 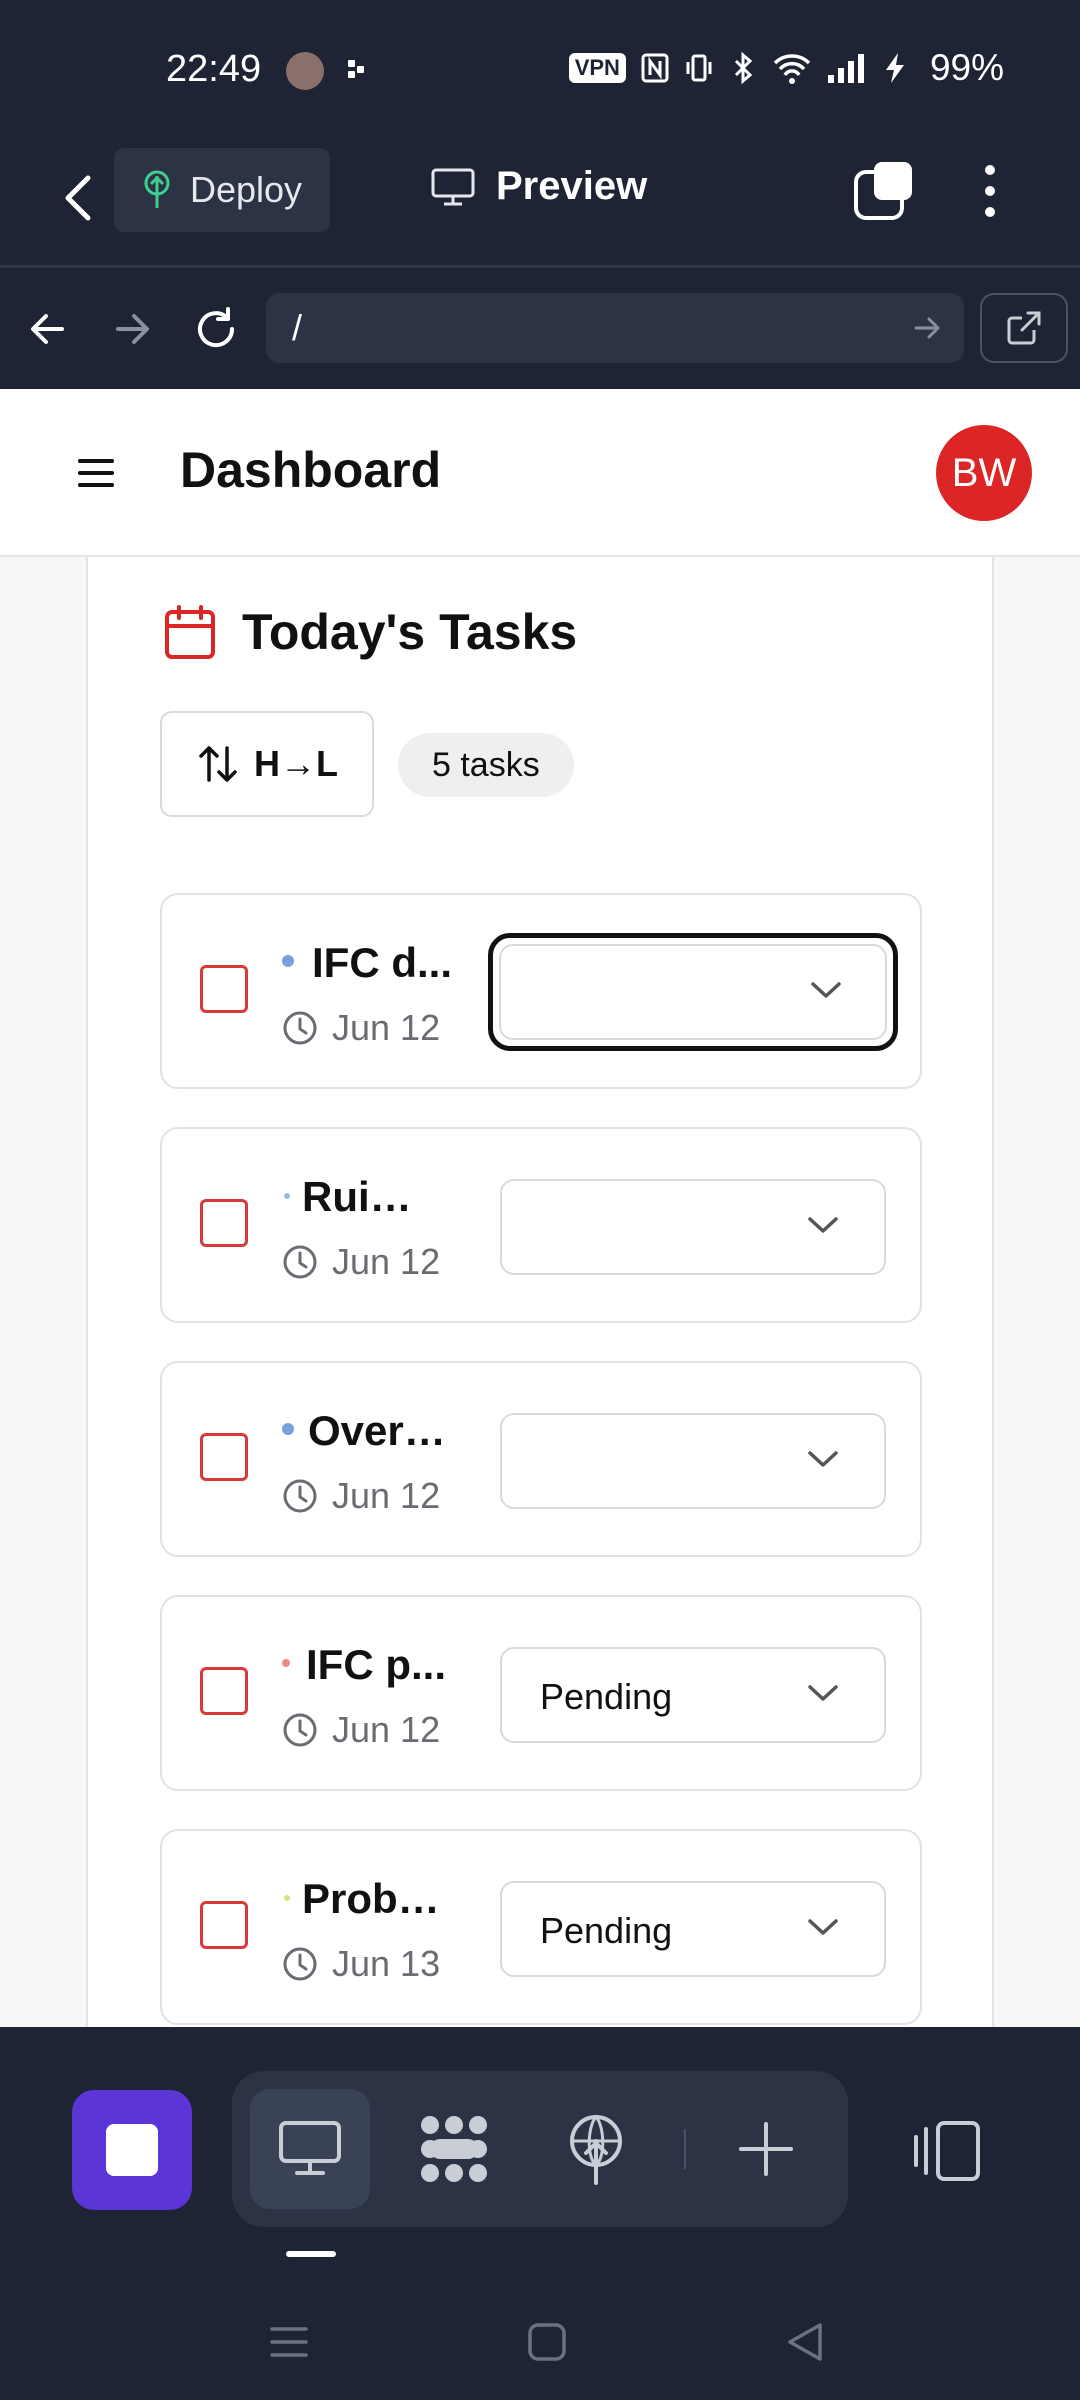 I want to click on browser-url-bar: /, so click(x=540, y=330).